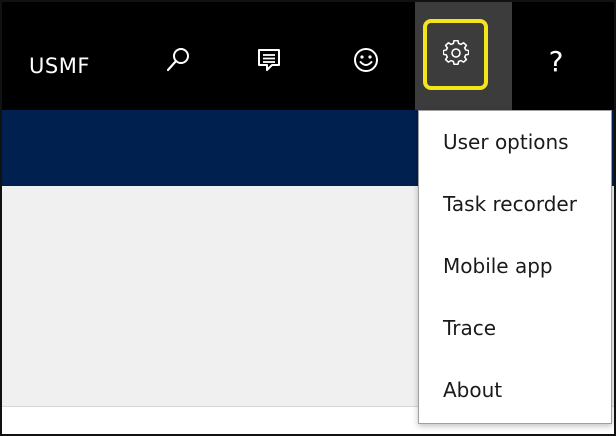 Image resolution: width=616 pixels, height=436 pixels. Describe the element at coordinates (178, 60) in the screenshot. I see `search-icon` at that location.